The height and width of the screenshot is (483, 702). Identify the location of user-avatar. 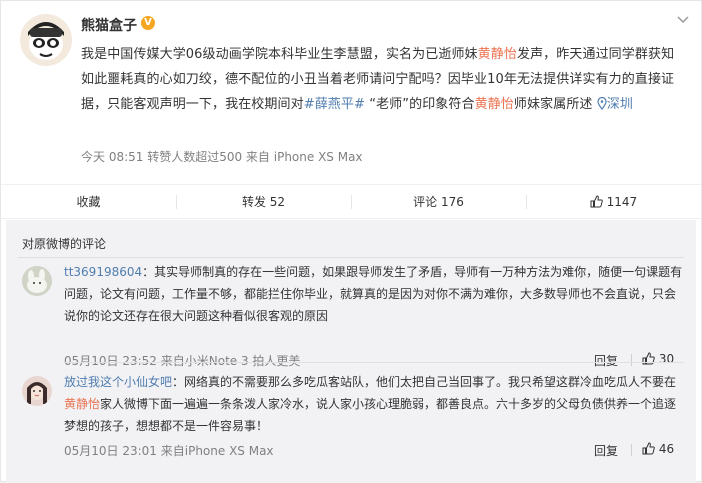
(46, 40).